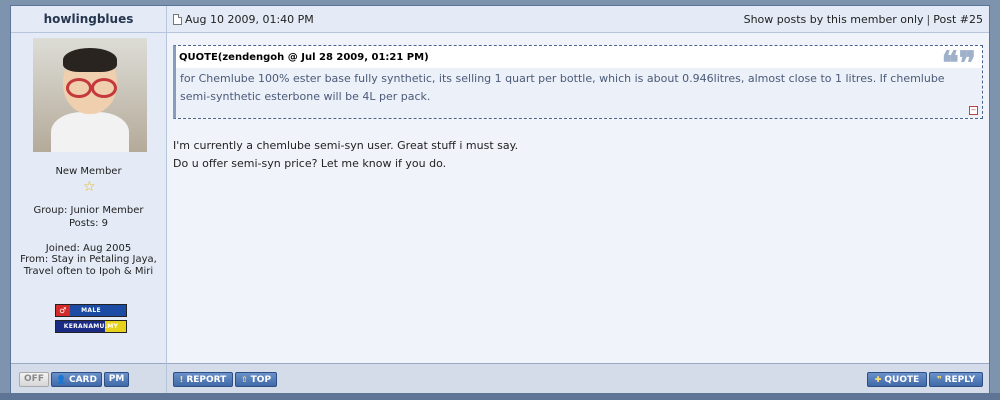  I want to click on report-button-label: REPORT, so click(206, 380).